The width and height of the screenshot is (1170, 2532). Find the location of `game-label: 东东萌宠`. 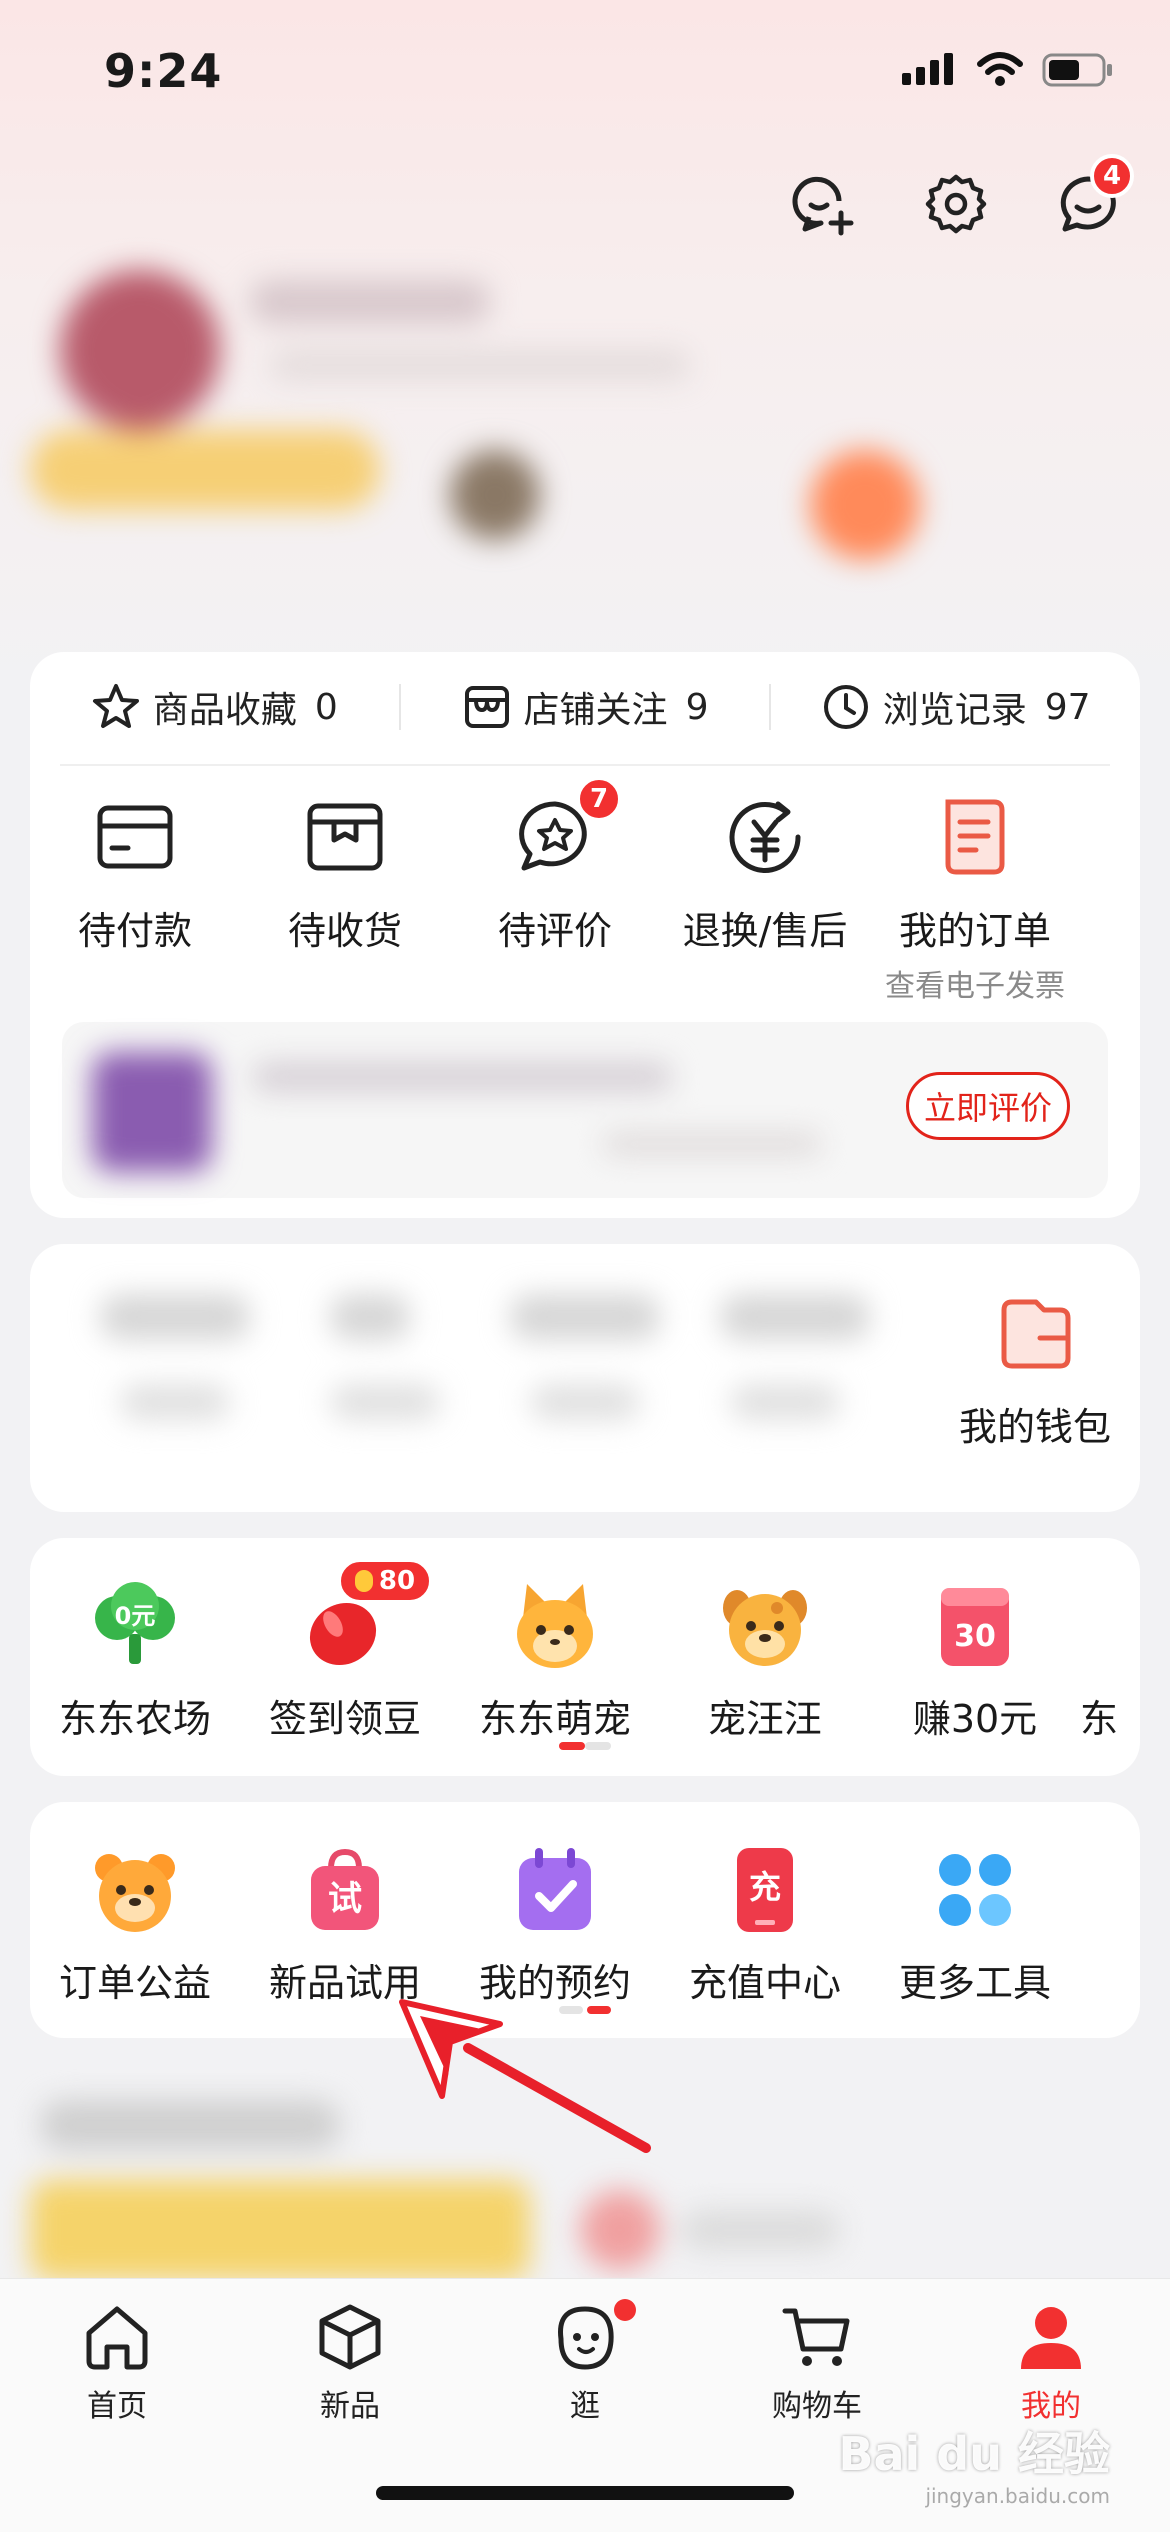

game-label: 东东萌宠 is located at coordinates (554, 1719).